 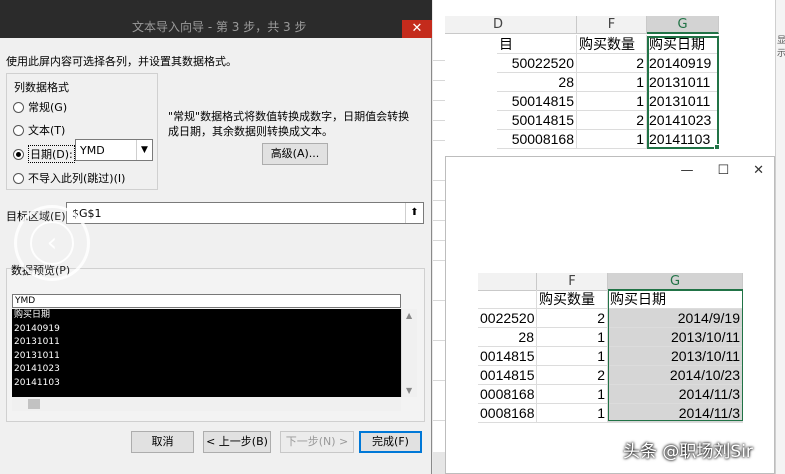 What do you see at coordinates (32, 315) in the screenshot?
I see `preview-row: 购买日期` at bounding box center [32, 315].